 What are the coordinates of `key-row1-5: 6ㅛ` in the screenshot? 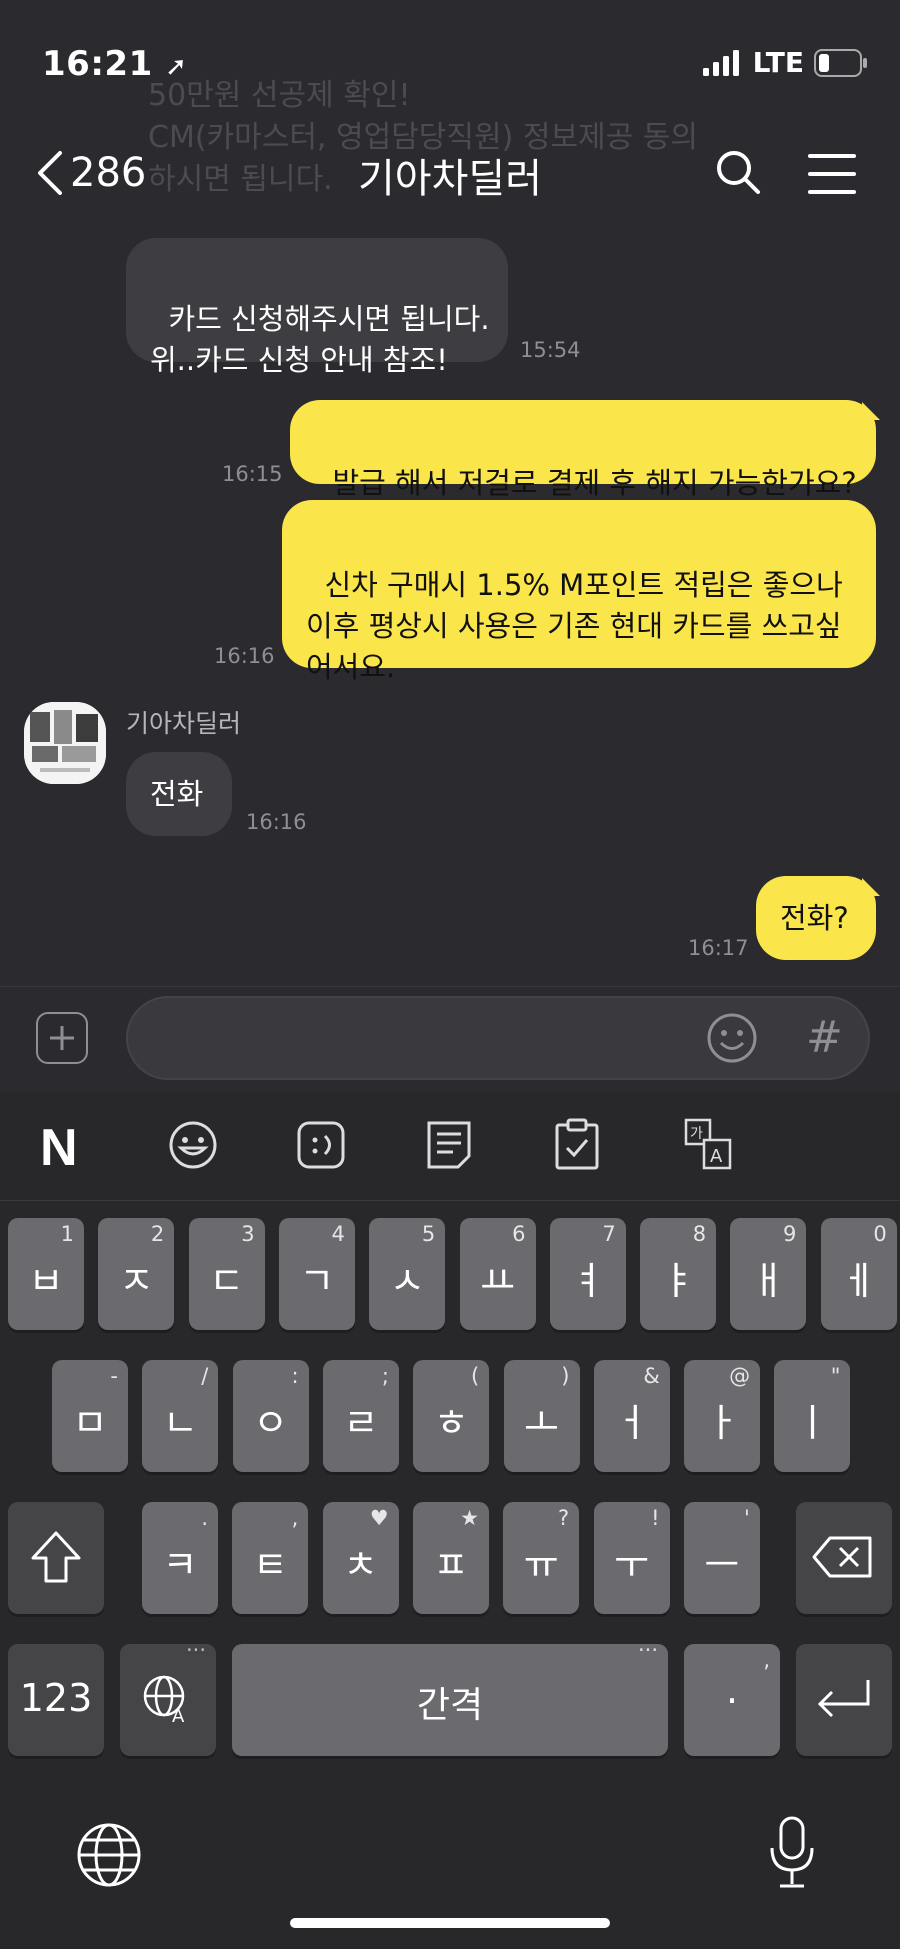 It's located at (497, 1274).